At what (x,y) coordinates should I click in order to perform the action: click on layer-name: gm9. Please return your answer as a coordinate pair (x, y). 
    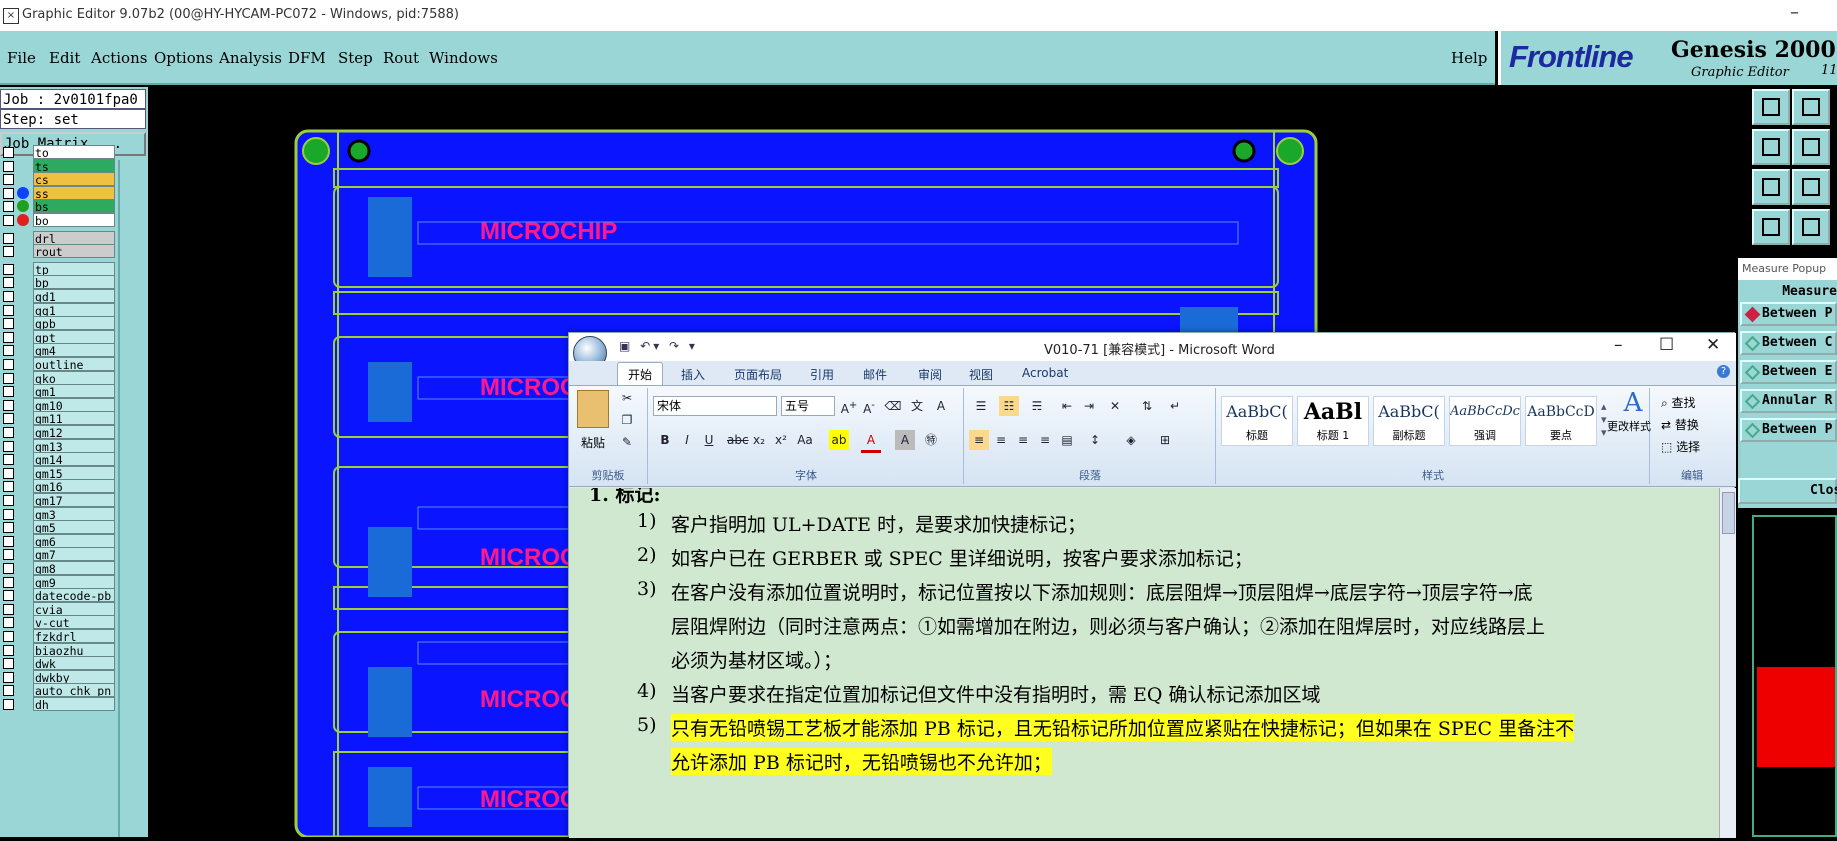
    Looking at the image, I should click on (74, 581).